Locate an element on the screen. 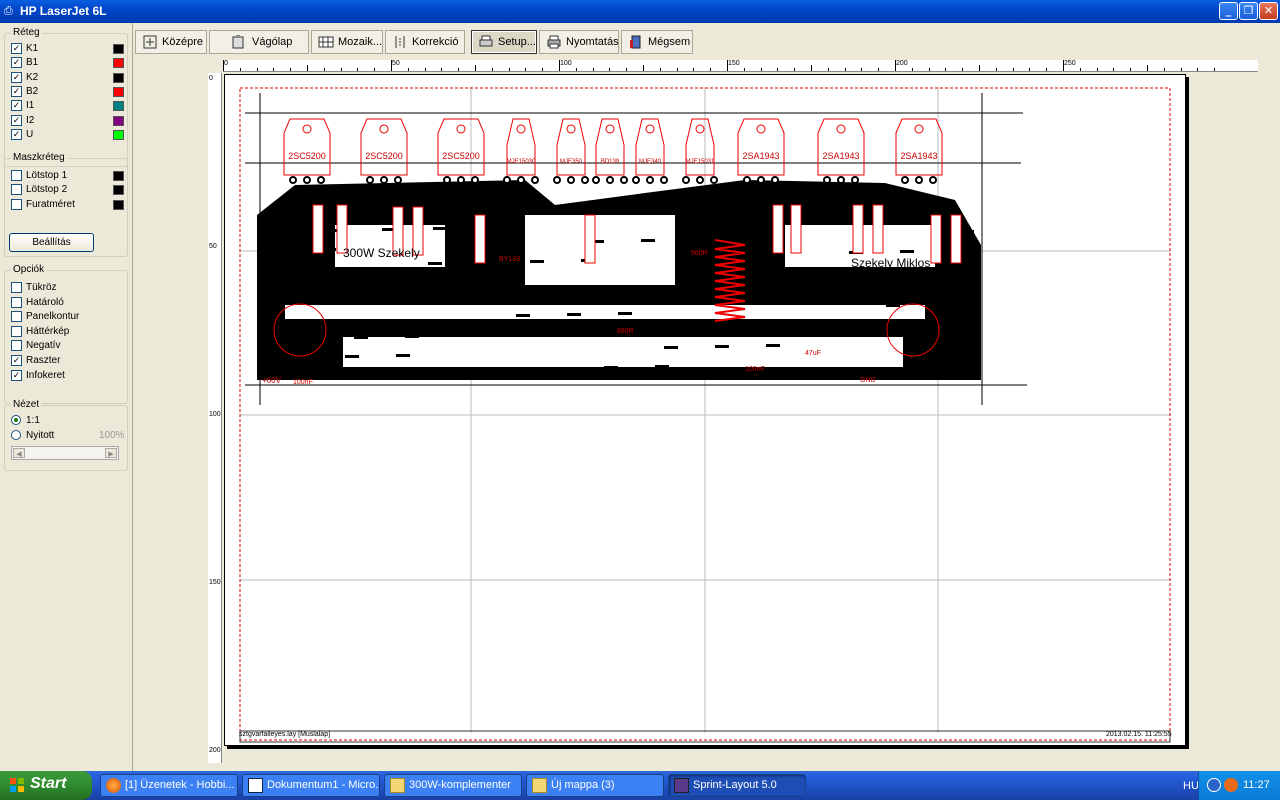 The width and height of the screenshot is (1280, 800). slider-left-arrow-icon: ◀ is located at coordinates (19, 453).